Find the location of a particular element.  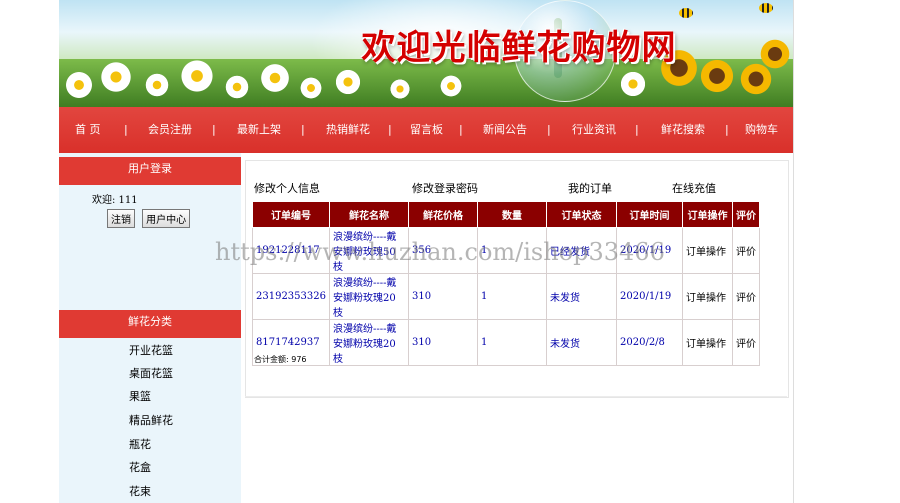

table-header-row: 订单编号 鲜花名称 鲜花价格 数量 订单状态 订单时间 订单操作 评价 is located at coordinates (506, 214).